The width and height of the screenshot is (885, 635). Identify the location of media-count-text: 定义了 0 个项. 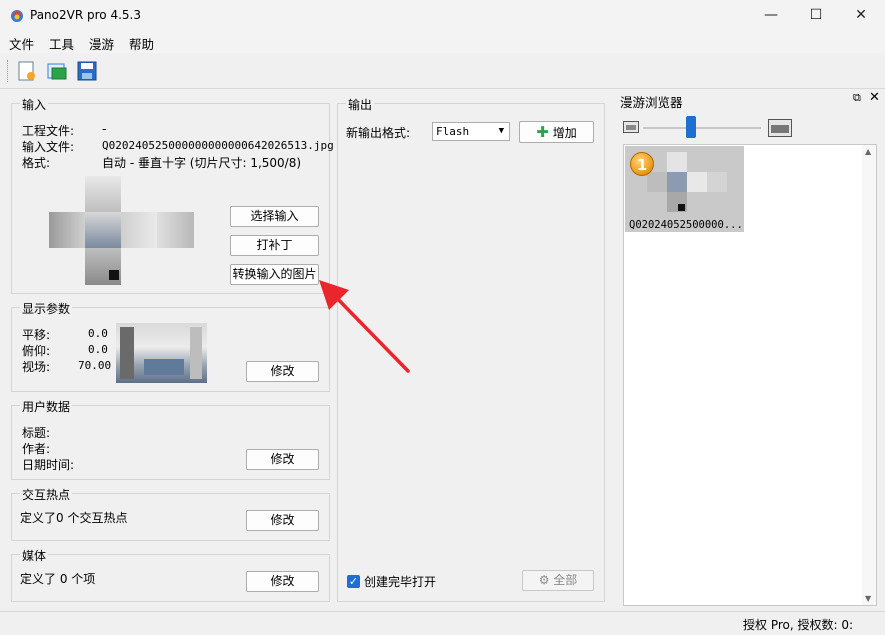
(58, 579).